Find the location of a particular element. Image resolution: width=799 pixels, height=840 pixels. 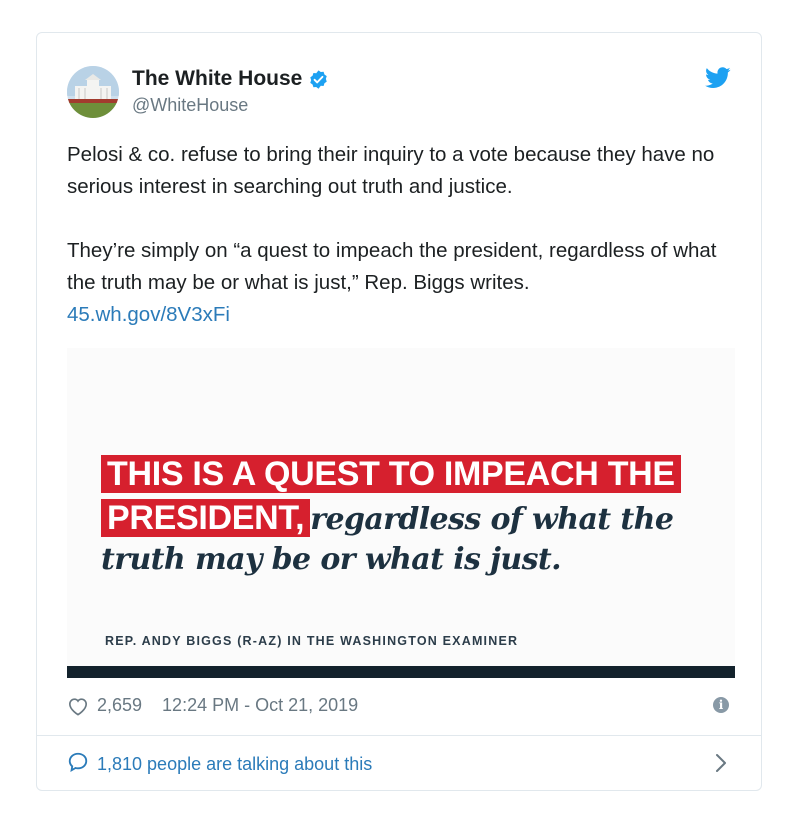

quote-text-3: truth may be or what is just. is located at coordinates (331, 559).